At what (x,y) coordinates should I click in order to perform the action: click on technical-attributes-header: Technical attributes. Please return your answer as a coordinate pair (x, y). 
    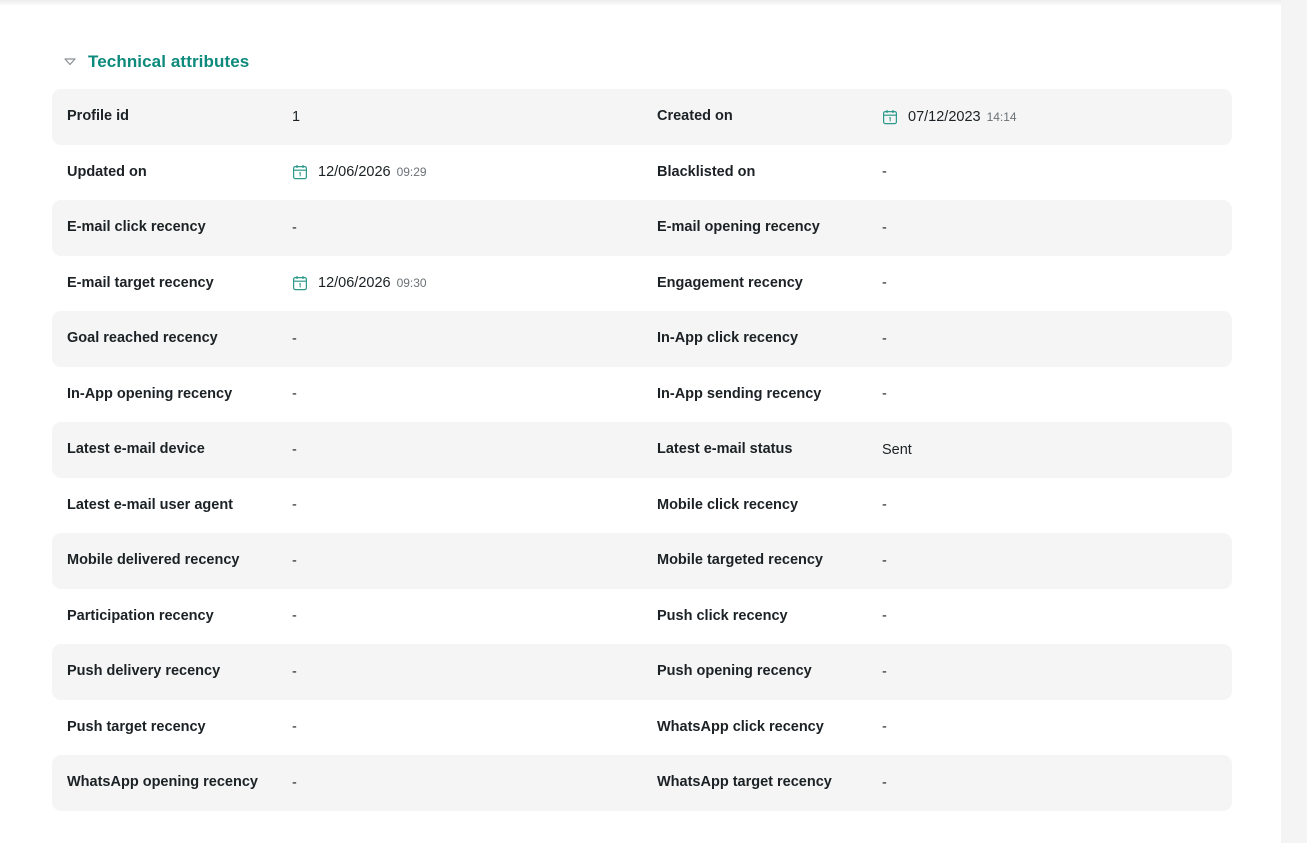
    Looking at the image, I should click on (150, 62).